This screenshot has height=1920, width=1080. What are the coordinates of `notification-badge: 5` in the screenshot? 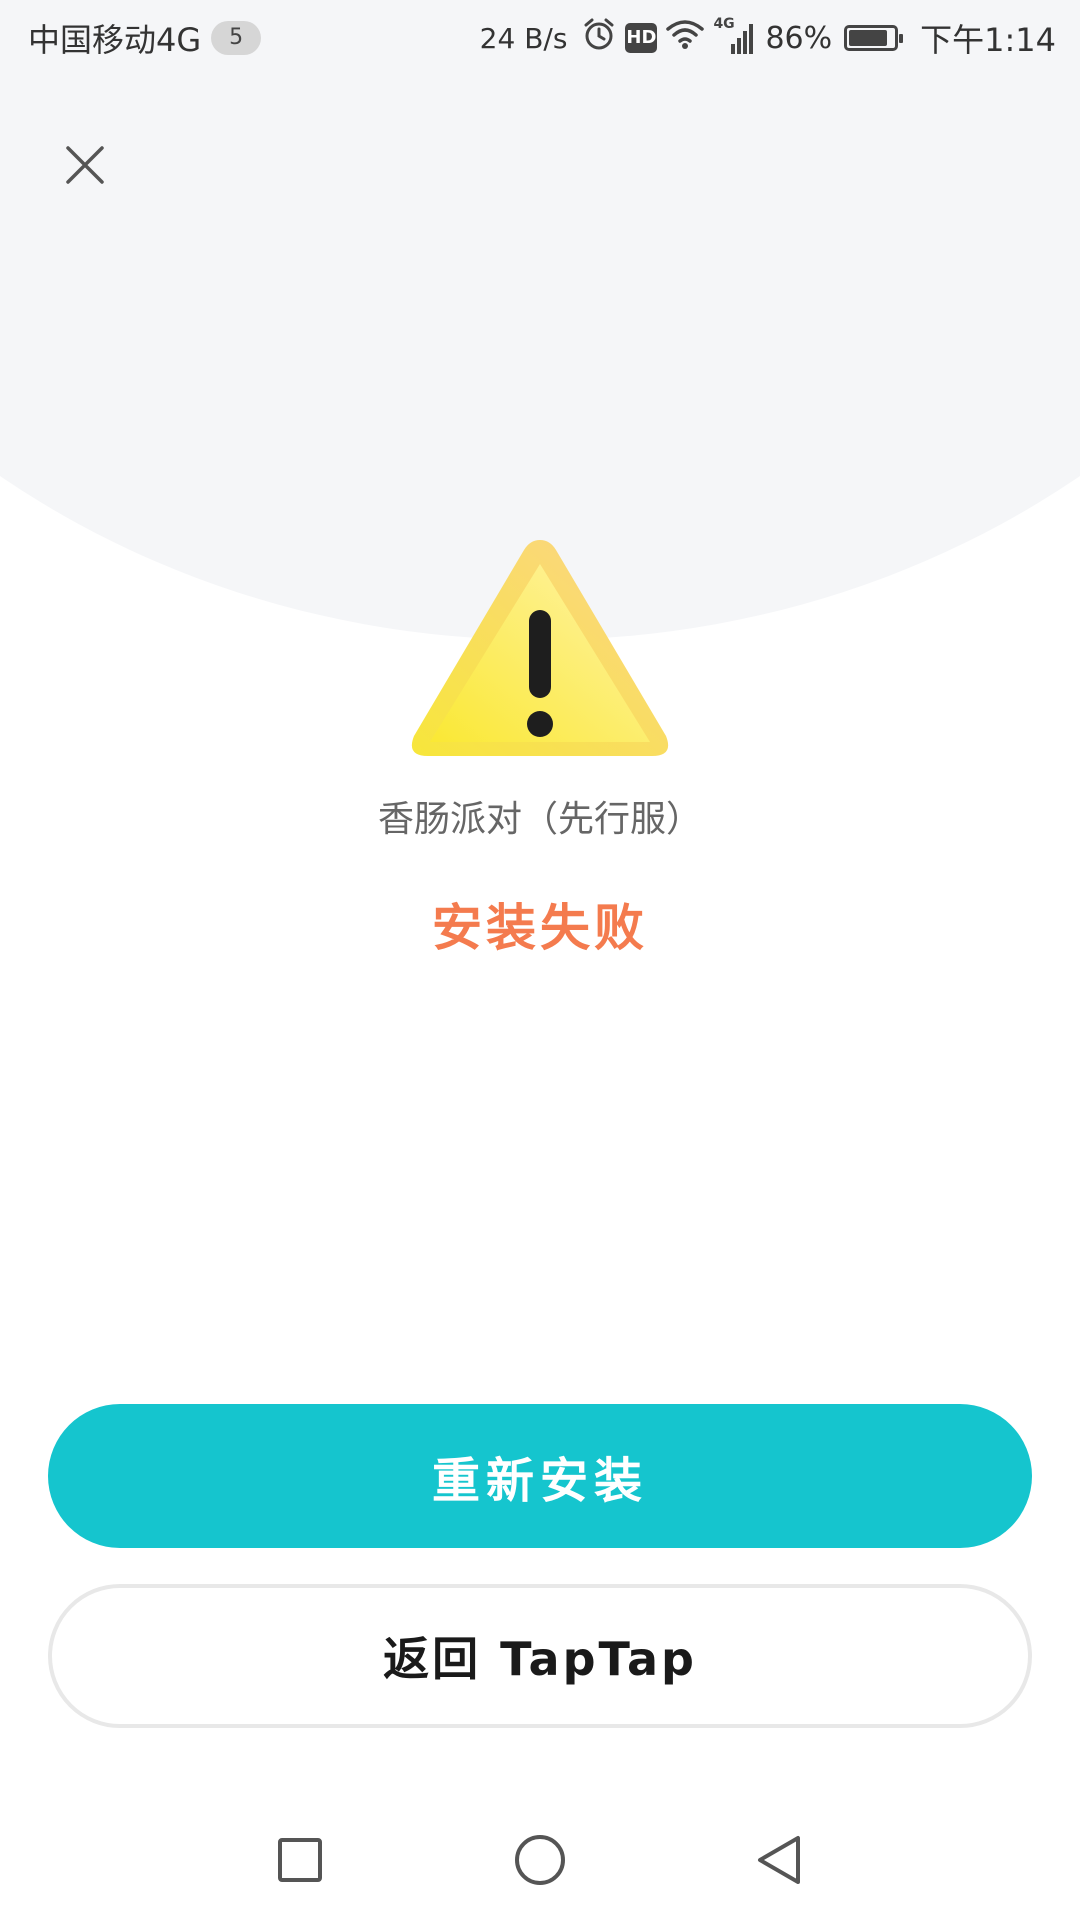 It's located at (236, 38).